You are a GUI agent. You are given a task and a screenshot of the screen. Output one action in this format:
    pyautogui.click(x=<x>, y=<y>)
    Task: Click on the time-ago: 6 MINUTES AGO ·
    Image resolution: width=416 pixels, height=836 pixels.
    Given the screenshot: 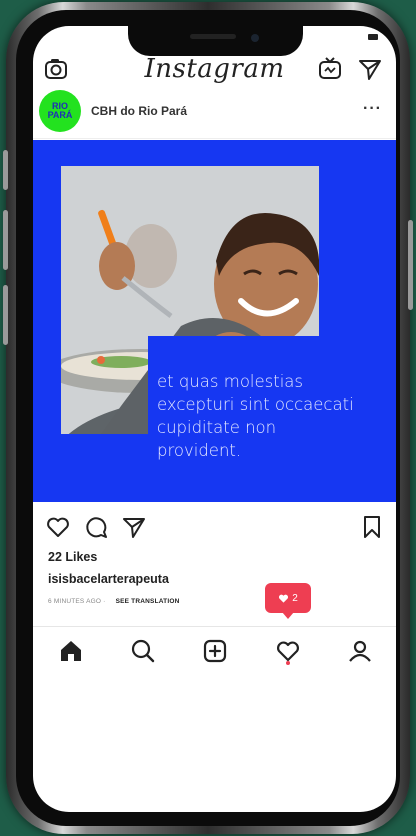 What is the action you would take?
    pyautogui.click(x=77, y=601)
    